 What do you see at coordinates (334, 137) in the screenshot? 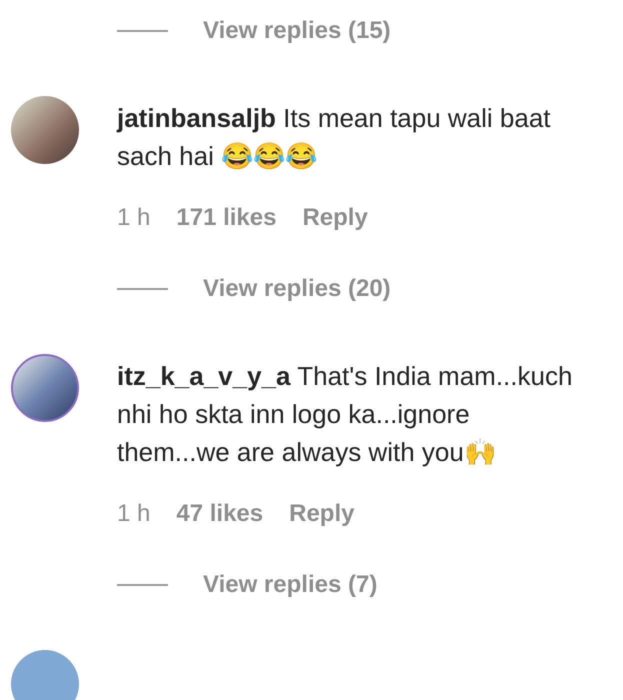
I see `comment-text: jatinbansaljb Its mean tapu wali baat sach hai 😂😂😂` at bounding box center [334, 137].